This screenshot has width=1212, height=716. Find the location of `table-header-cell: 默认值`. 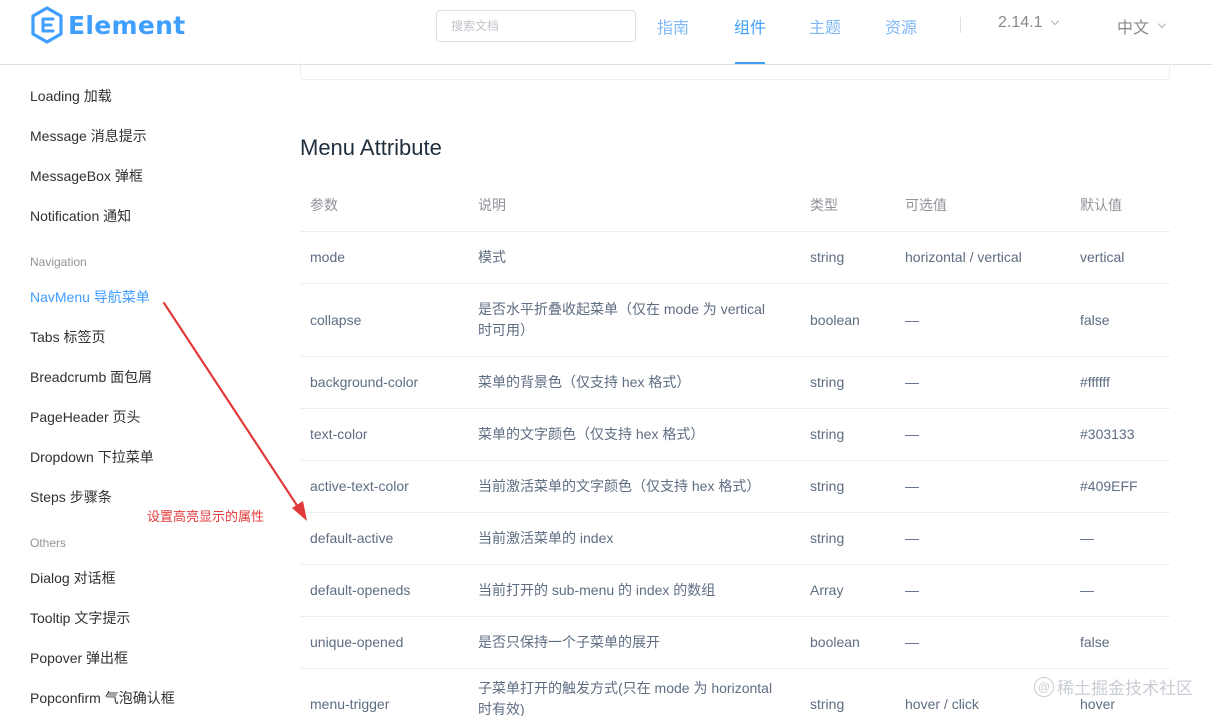

table-header-cell: 默认值 is located at coordinates (1101, 205).